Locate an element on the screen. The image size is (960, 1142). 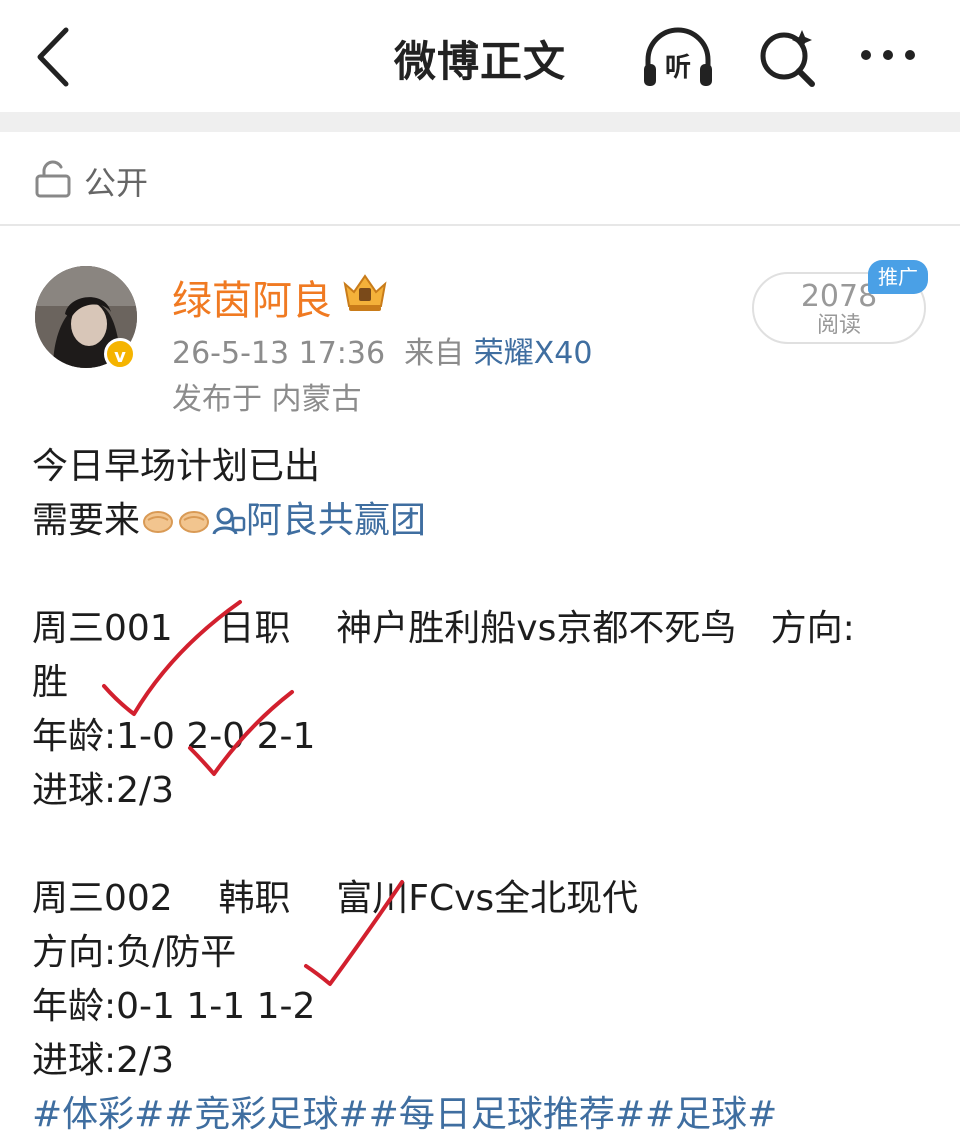
device-link: 荣耀X40 is located at coordinates (533, 353).